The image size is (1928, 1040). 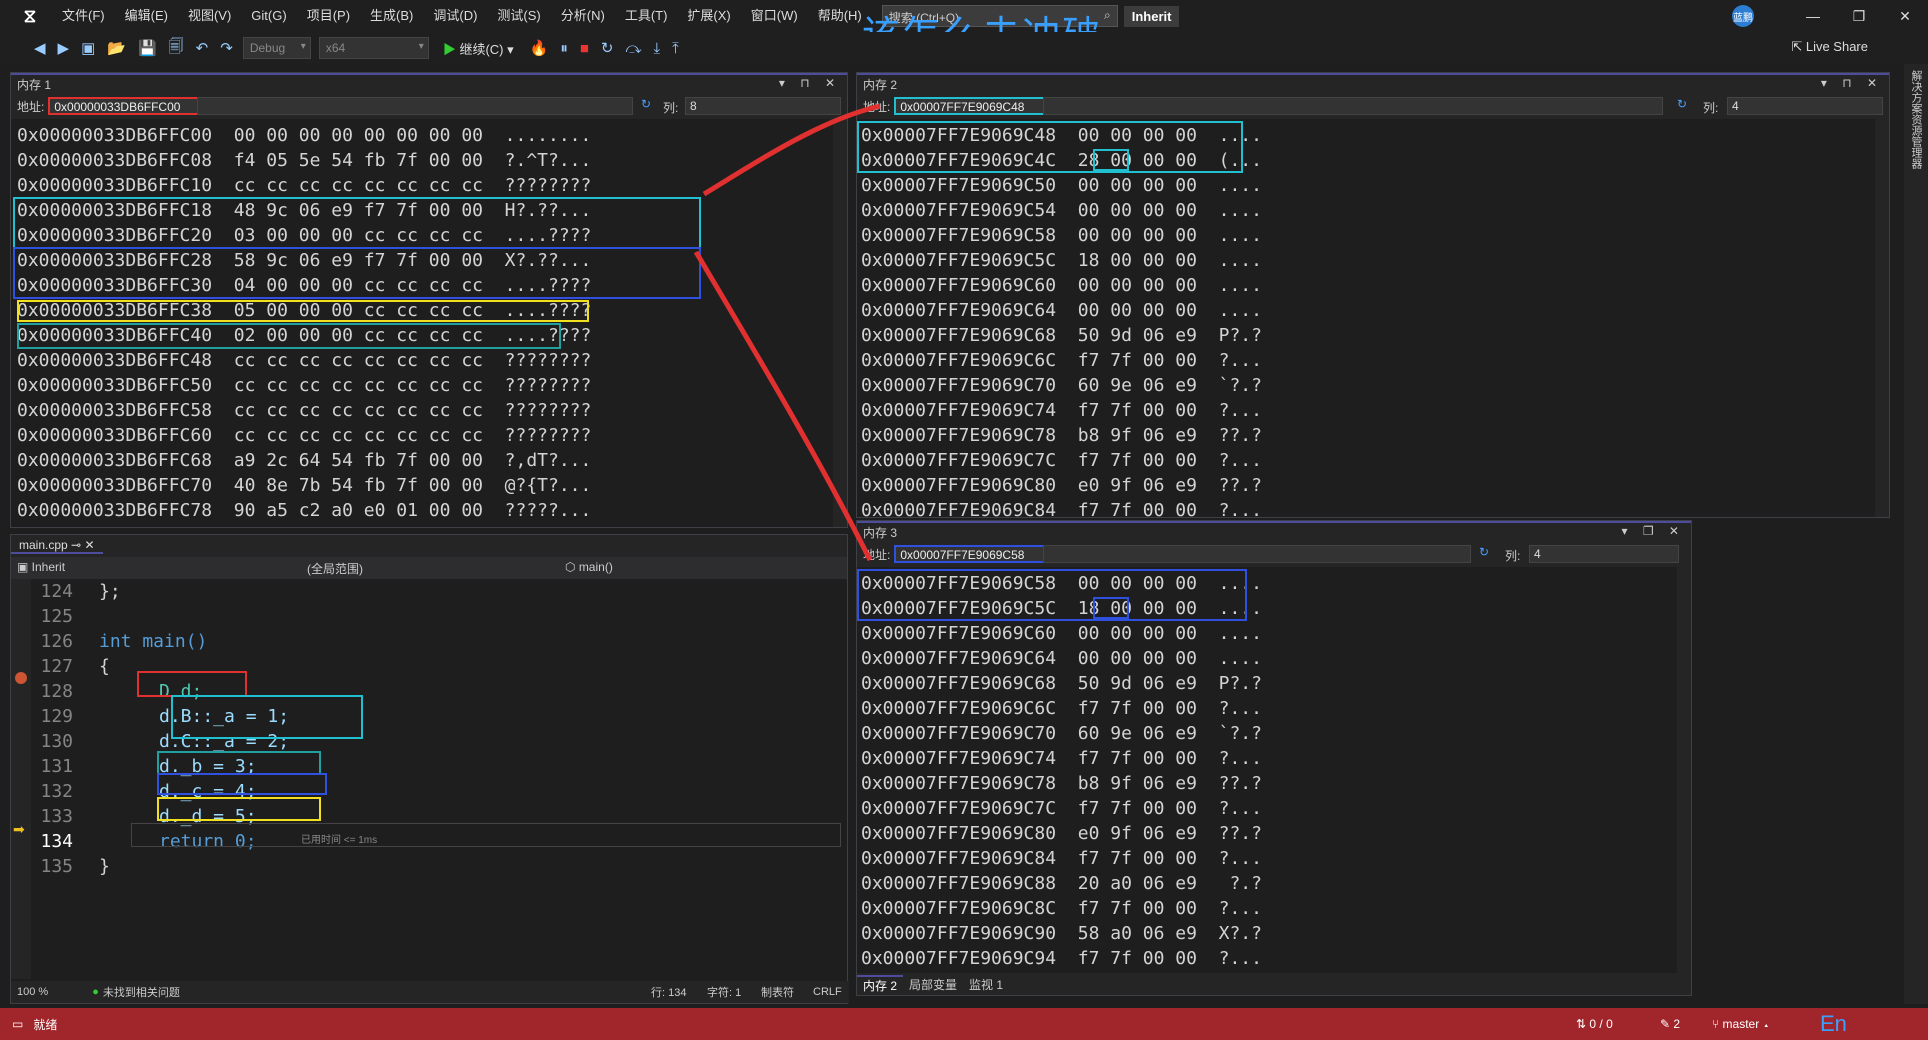 What do you see at coordinates (156, 866) in the screenshot?
I see `code-line: 135}` at bounding box center [156, 866].